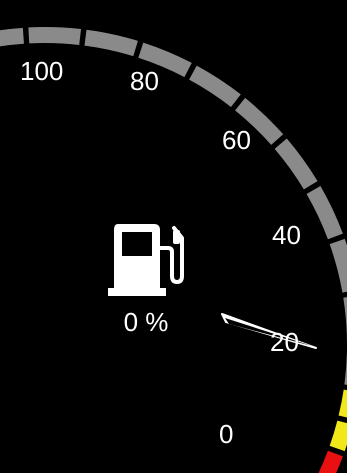  Describe the element at coordinates (269, 331) in the screenshot. I see `gauge-needle` at that location.